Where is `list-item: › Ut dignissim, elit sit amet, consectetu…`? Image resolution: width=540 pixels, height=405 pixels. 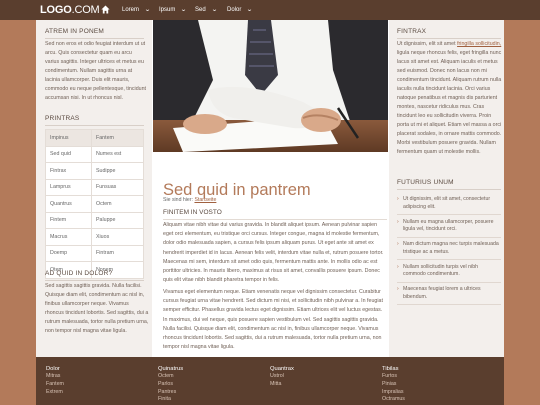
list-item: › Ut dignissim, elit sit amet, consectetu… is located at coordinates (449, 205).